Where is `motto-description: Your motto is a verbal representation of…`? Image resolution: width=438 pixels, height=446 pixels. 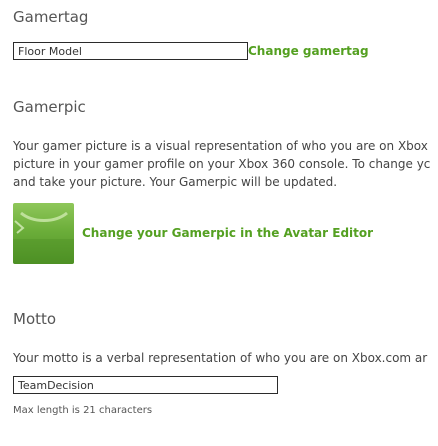 motto-description: Your motto is a verbal representation of… is located at coordinates (220, 358).